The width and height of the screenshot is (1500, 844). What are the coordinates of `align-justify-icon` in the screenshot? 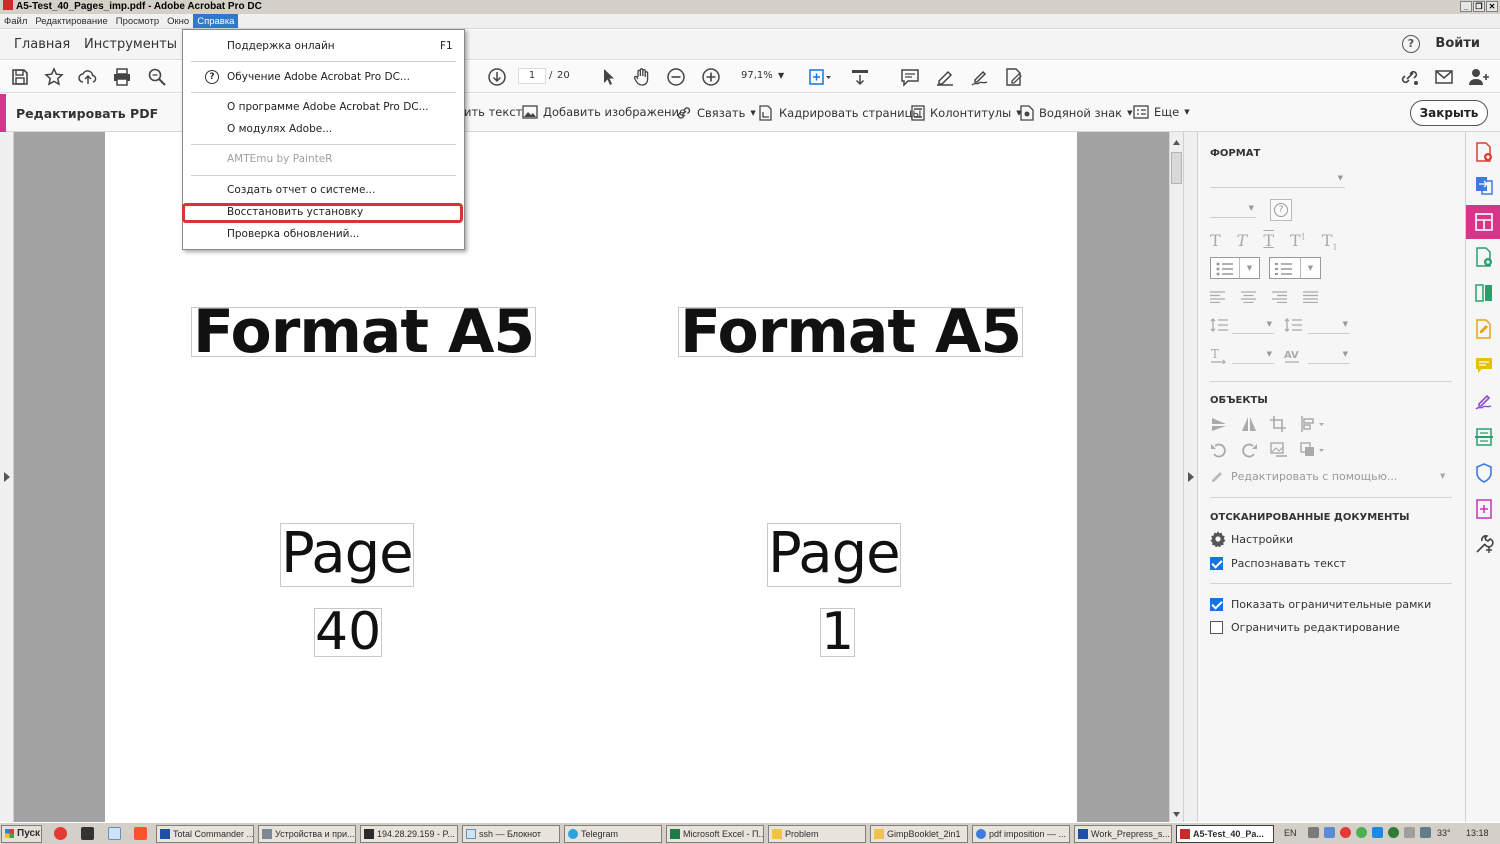 It's located at (1310, 297).